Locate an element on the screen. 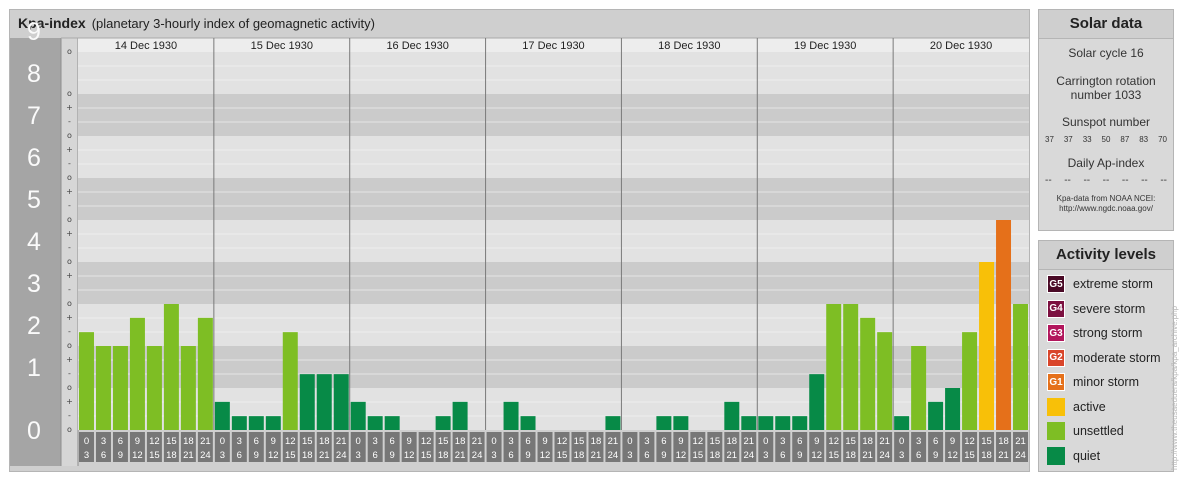 The height and width of the screenshot is (480, 1184). sunspot-value: 83 is located at coordinates (1144, 139).